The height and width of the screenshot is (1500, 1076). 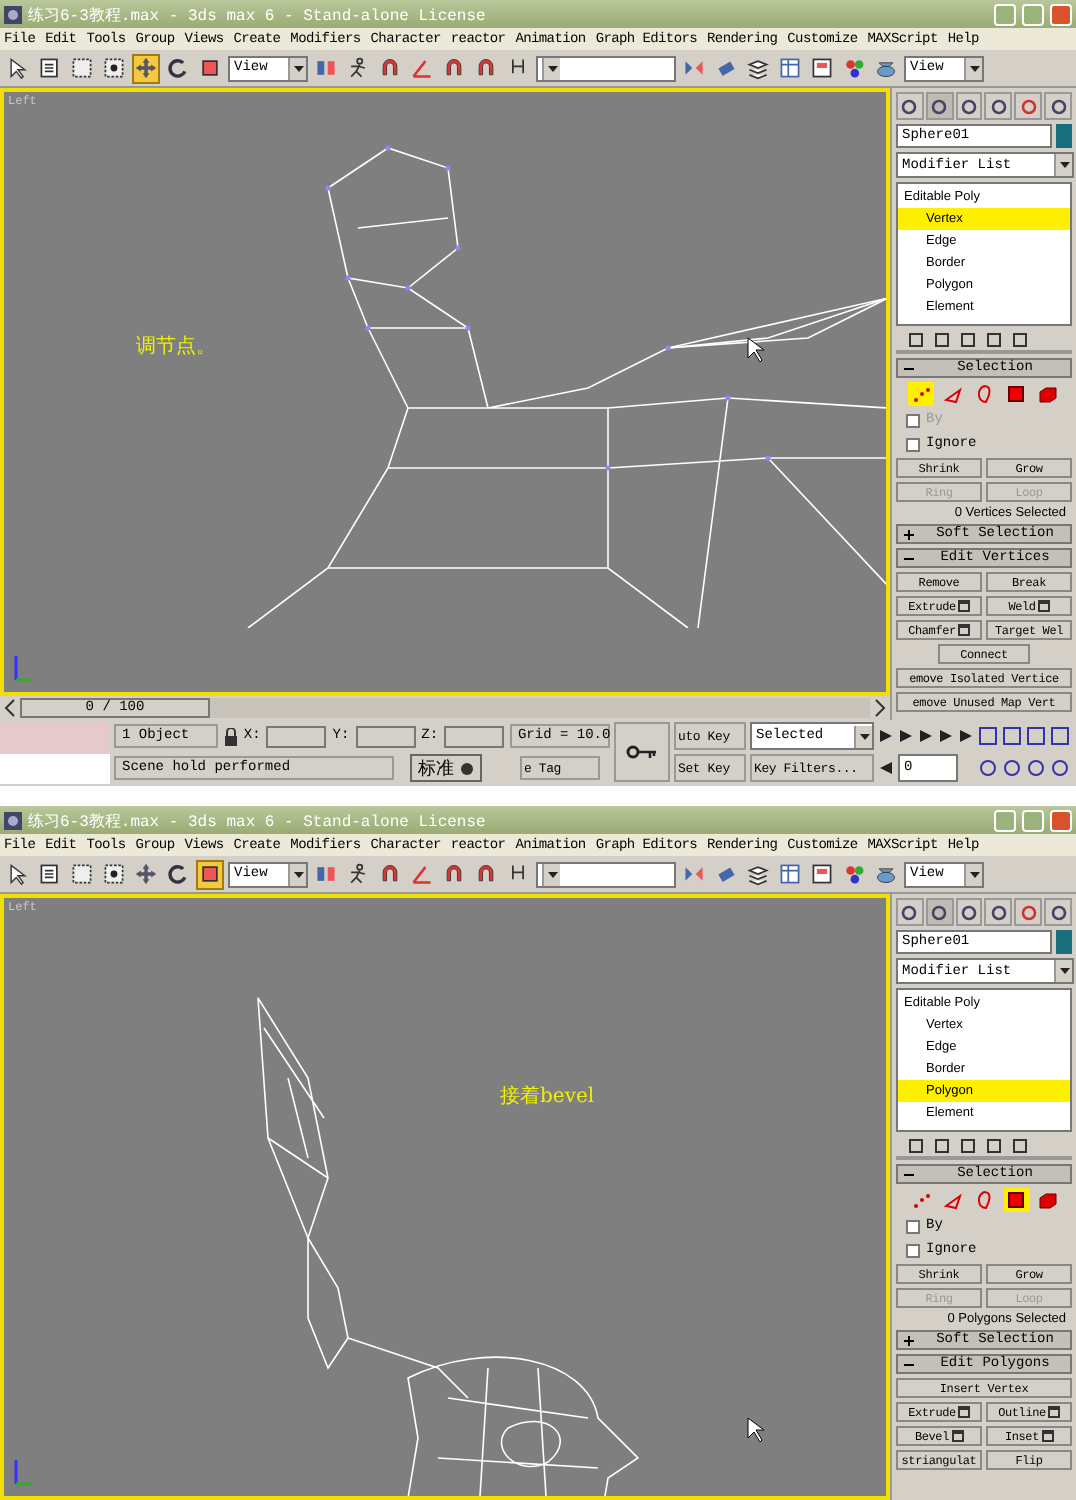 I want to click on grid-icon, so click(x=790, y=874).